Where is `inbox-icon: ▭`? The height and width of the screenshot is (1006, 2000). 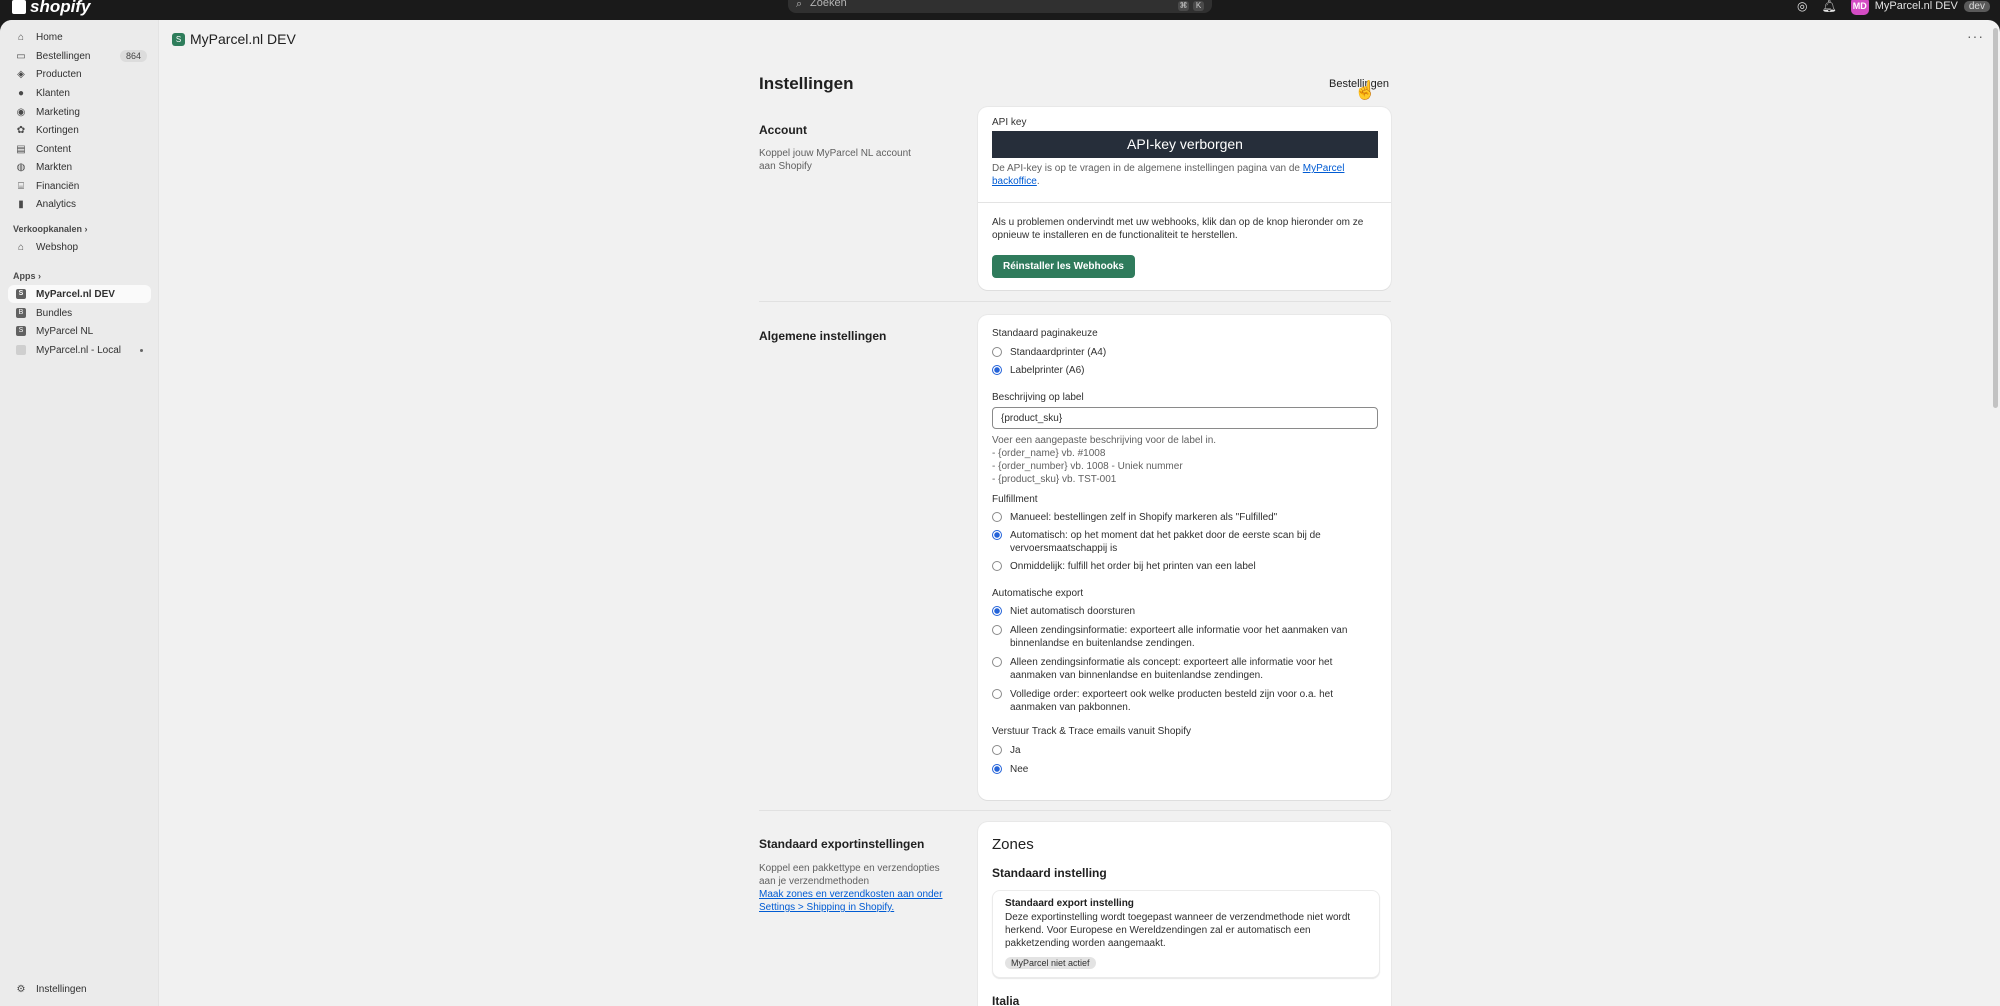
inbox-icon: ▭ is located at coordinates (21, 56).